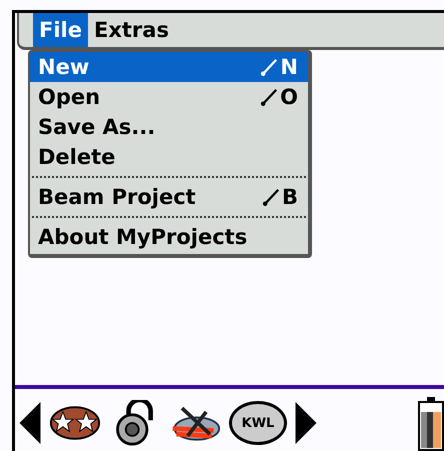  I want to click on menu-item: Open O, so click(169, 97).